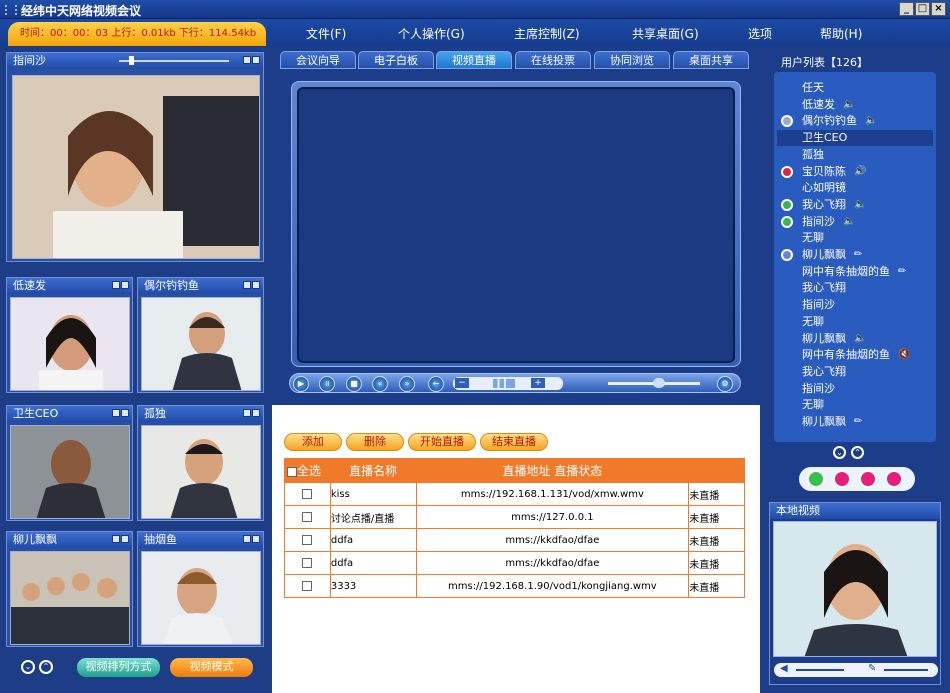 This screenshot has height=693, width=950. I want to click on tab-whiteboard: 电子白板, so click(396, 60).